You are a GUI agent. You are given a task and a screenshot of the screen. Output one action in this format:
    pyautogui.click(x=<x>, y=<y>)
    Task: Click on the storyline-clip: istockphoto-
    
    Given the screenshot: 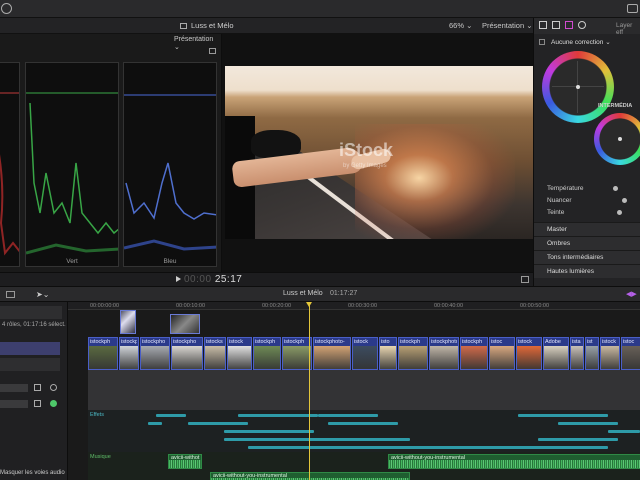 What is the action you would take?
    pyautogui.click(x=332, y=353)
    